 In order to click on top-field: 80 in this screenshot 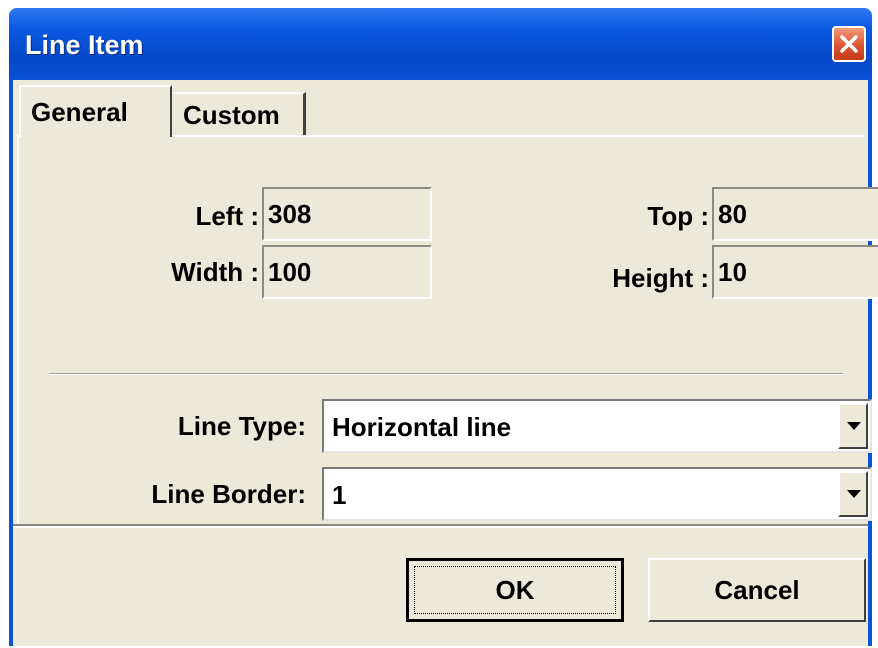, I will do `click(795, 214)`.